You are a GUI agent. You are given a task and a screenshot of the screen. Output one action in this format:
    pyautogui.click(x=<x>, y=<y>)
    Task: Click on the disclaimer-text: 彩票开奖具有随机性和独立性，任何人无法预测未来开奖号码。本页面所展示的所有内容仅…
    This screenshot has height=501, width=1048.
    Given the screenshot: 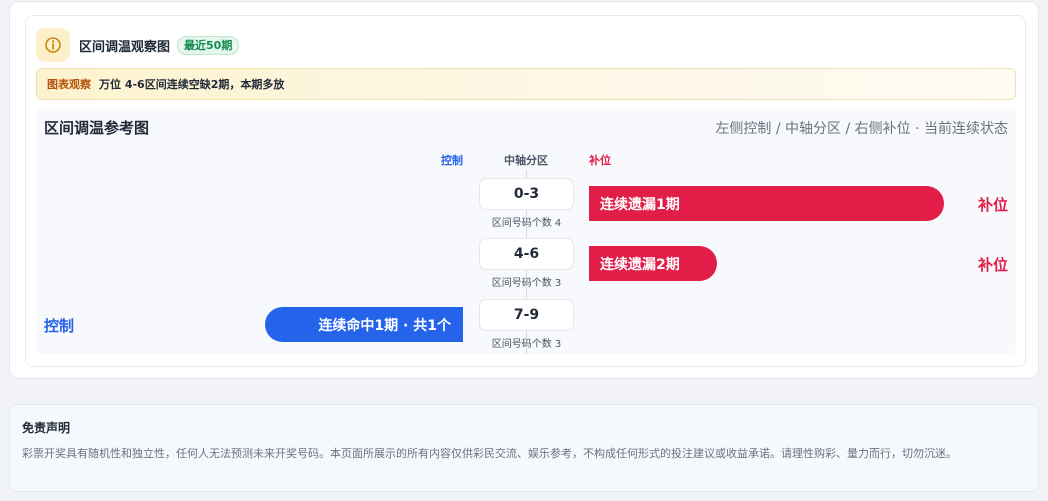 What is the action you would take?
    pyautogui.click(x=489, y=453)
    